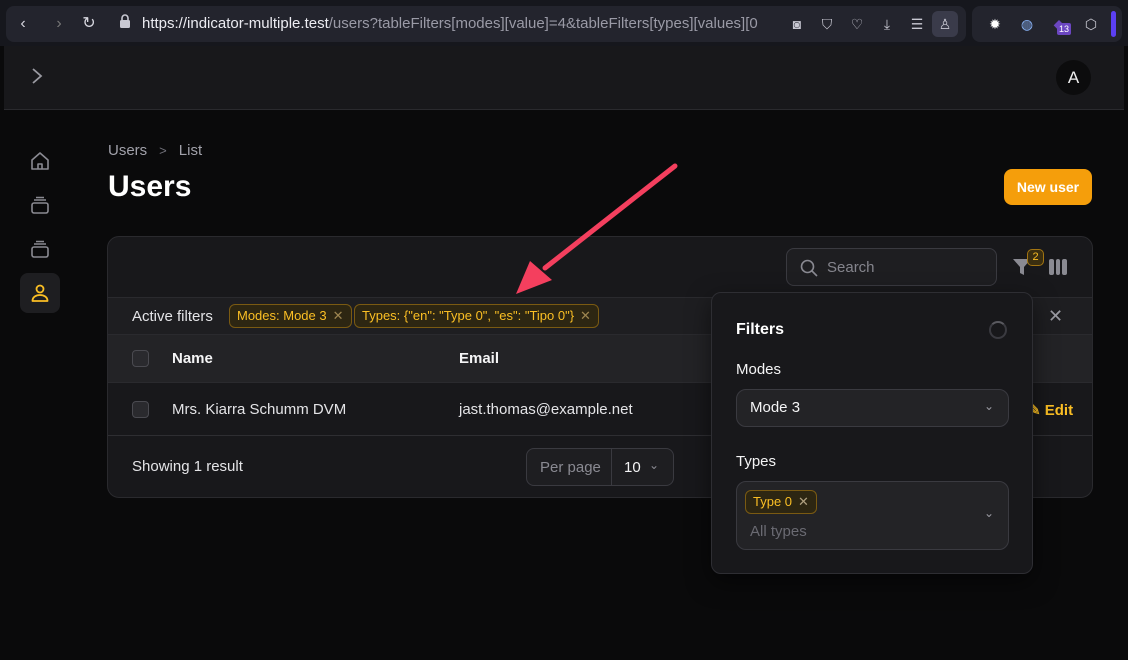 This screenshot has width=1128, height=660. I want to click on row-checkbox, so click(140, 409).